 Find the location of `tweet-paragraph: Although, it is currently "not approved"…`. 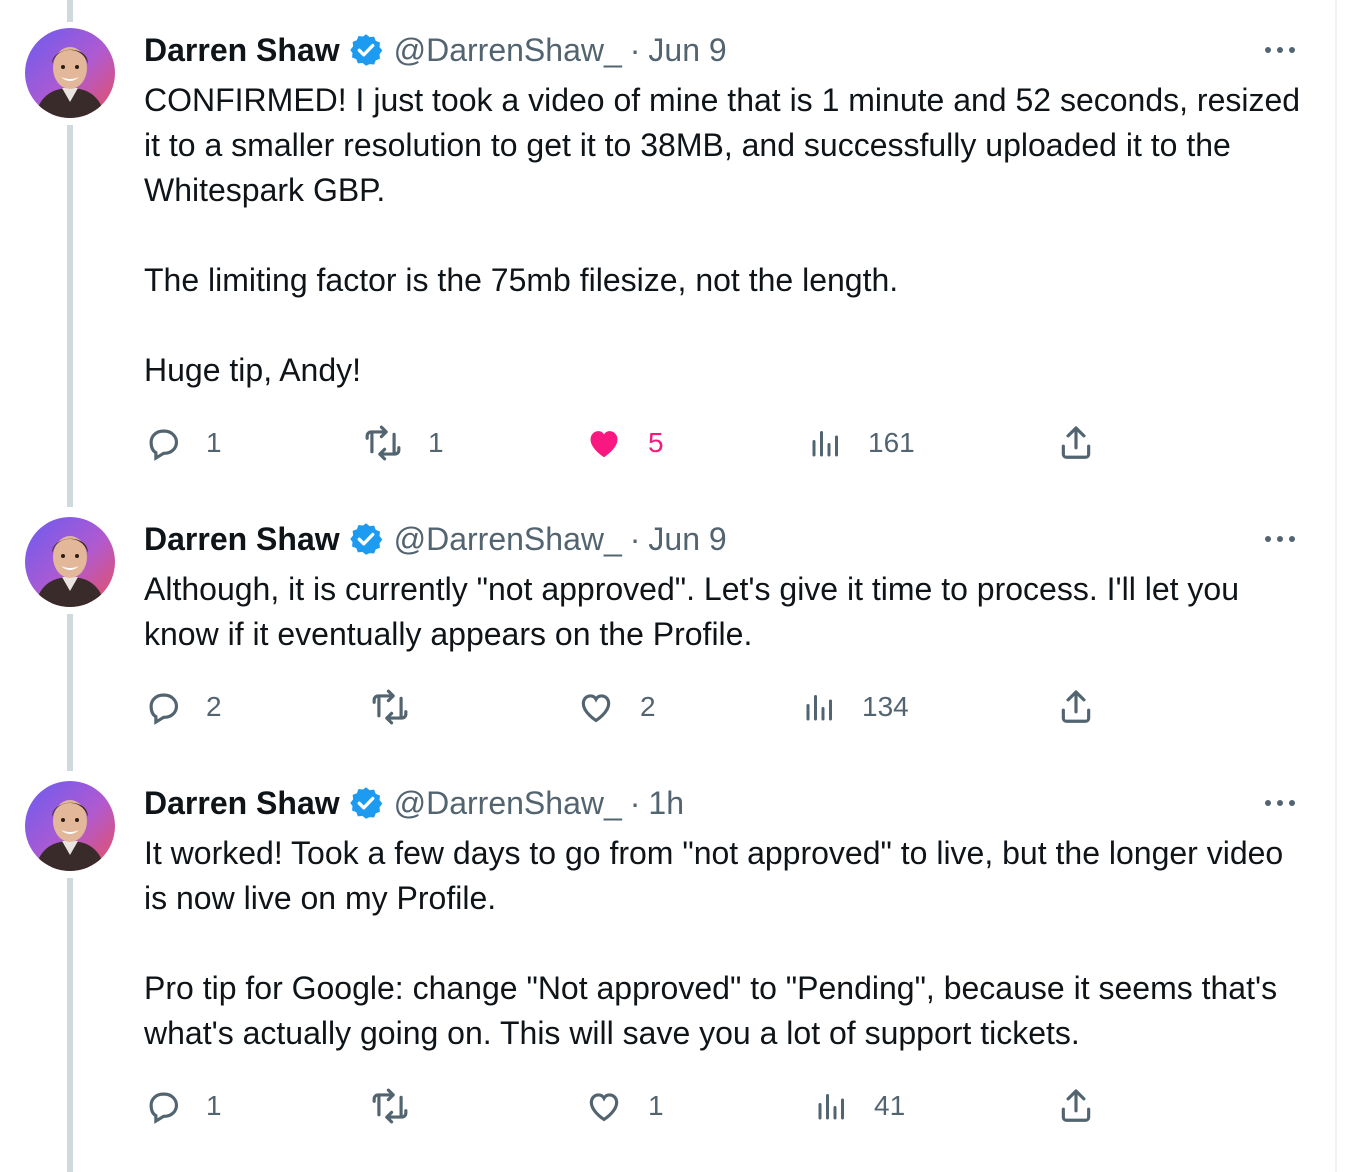

tweet-paragraph: Although, it is currently "not approved"… is located at coordinates (692, 611).